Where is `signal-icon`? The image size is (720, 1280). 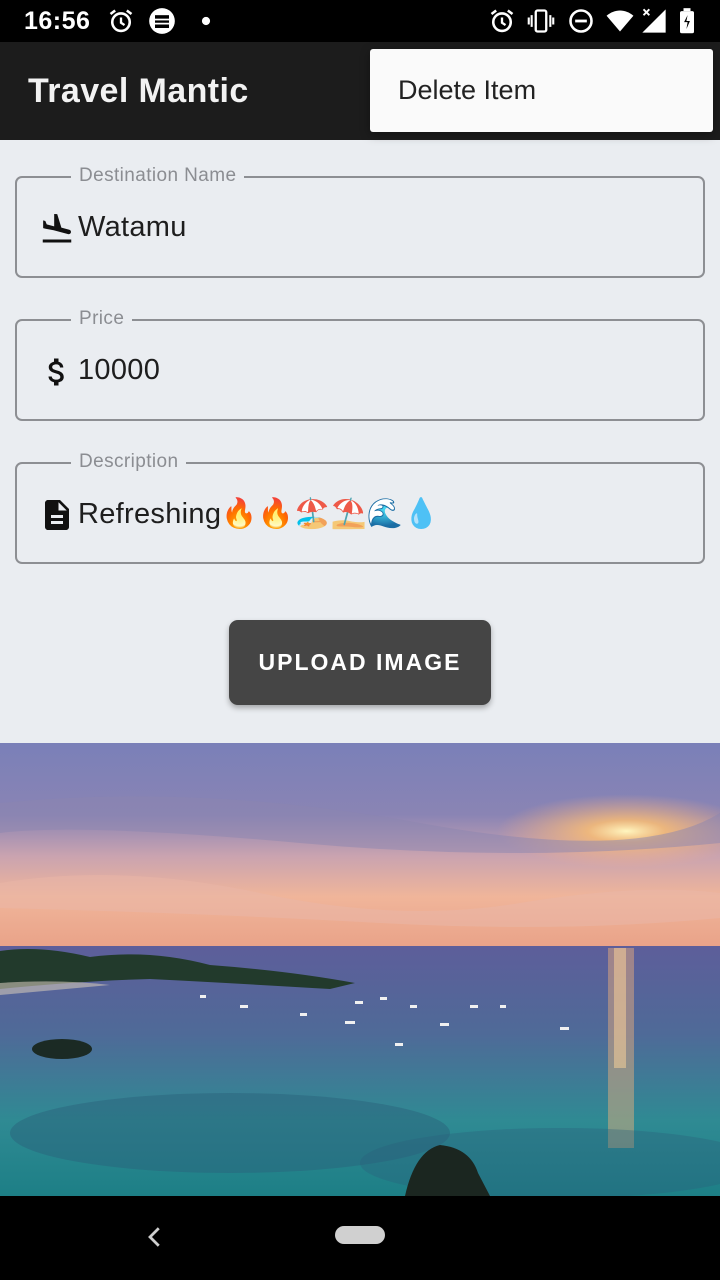
signal-icon is located at coordinates (654, 20).